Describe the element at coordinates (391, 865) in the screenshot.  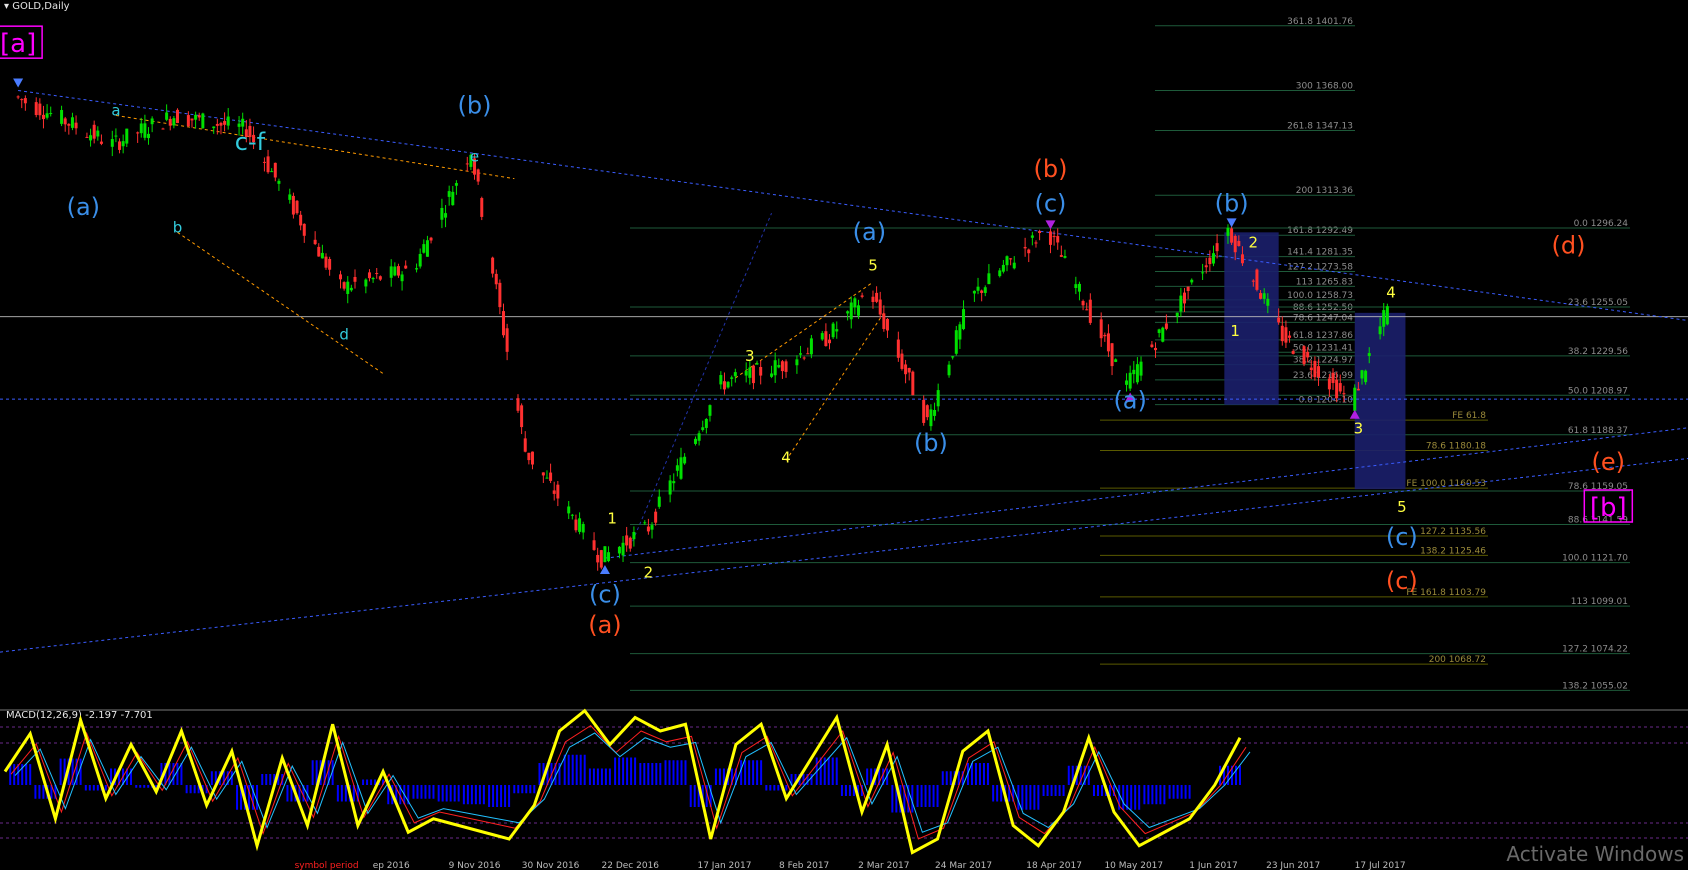
I see `x-tick-label: ep 2016` at that location.